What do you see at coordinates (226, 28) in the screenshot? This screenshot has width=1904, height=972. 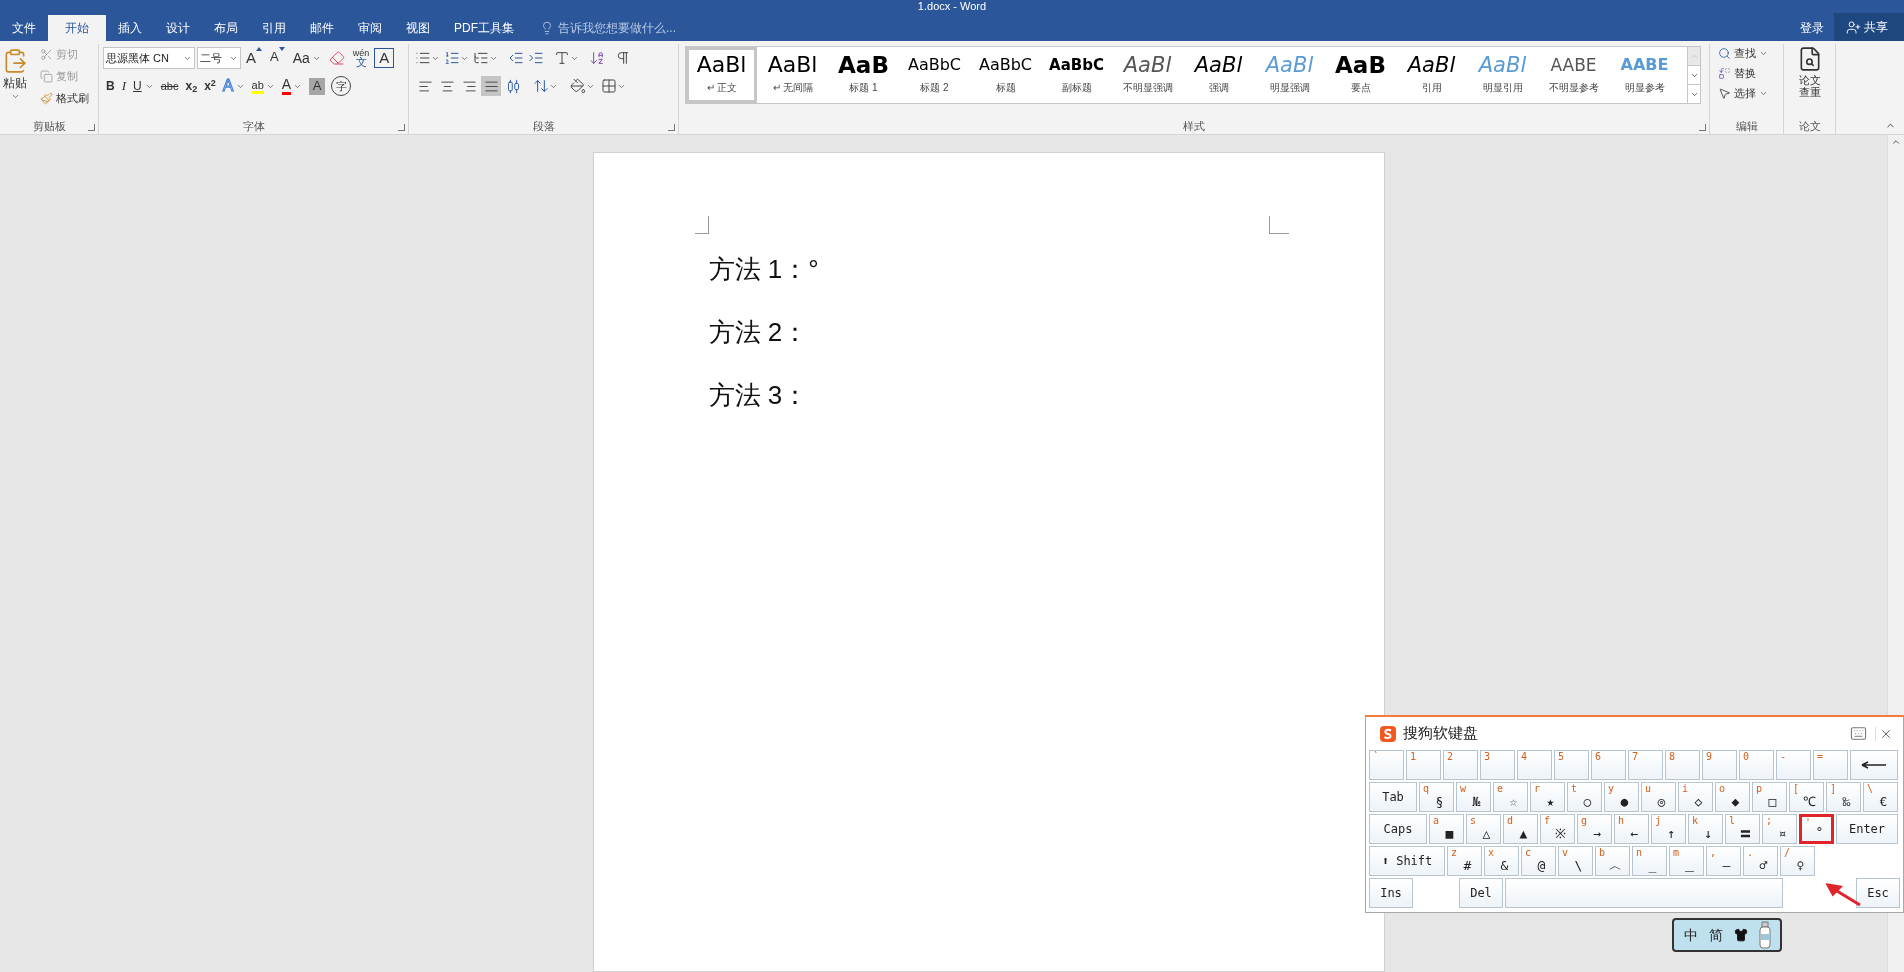 I see `ribbon-tab: 布局` at bounding box center [226, 28].